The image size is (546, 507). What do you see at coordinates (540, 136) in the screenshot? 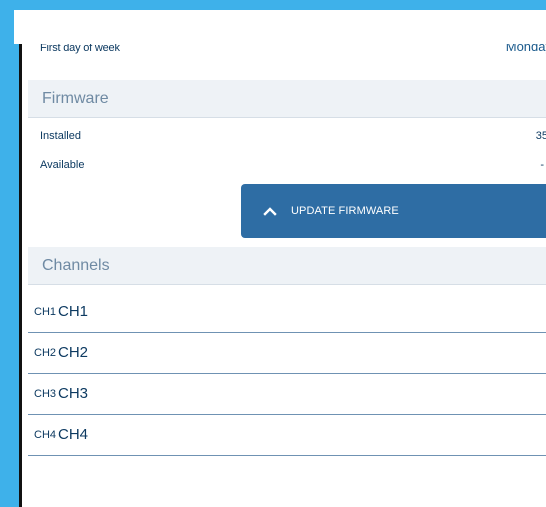
I see `installed-value: 35` at bounding box center [540, 136].